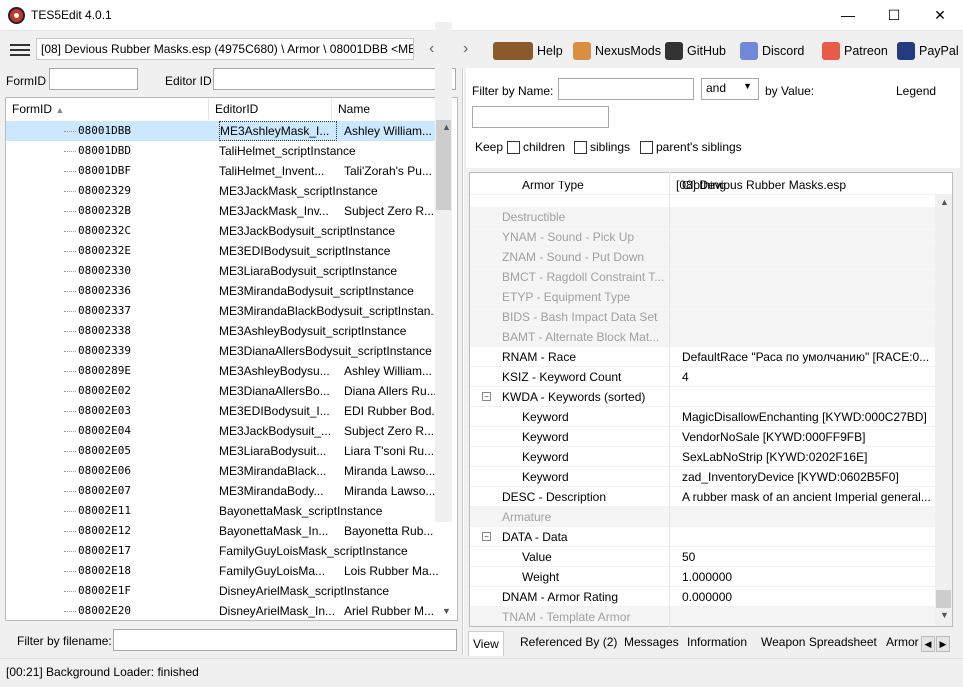  What do you see at coordinates (536, 147) in the screenshot?
I see `keep-children-checkbox: children` at bounding box center [536, 147].